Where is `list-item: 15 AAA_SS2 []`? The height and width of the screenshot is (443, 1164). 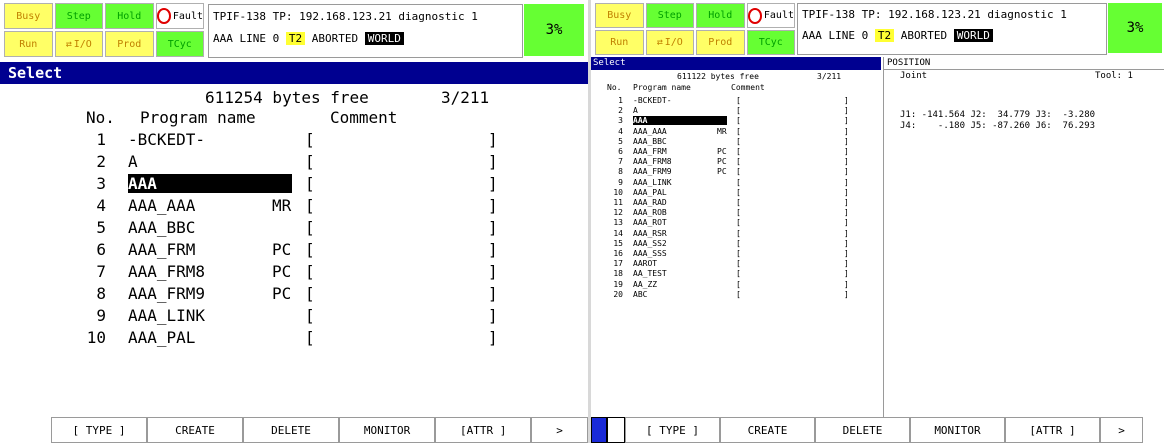
list-item: 15 AAA_SS2 [] is located at coordinates (736, 244).